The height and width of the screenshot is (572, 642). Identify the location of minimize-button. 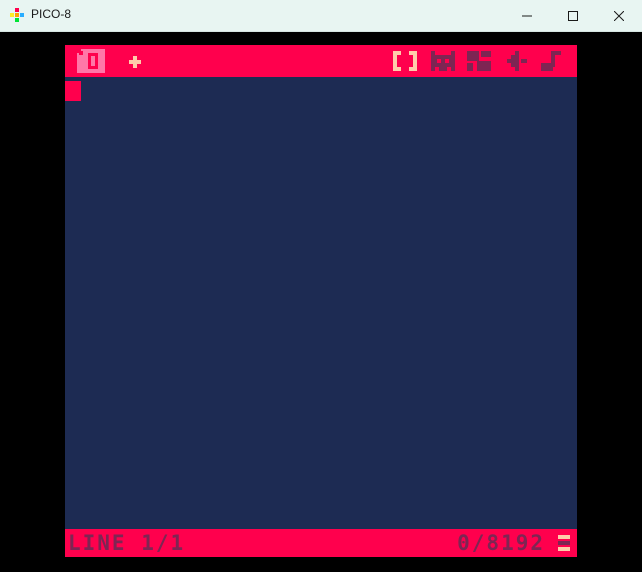
(527, 15).